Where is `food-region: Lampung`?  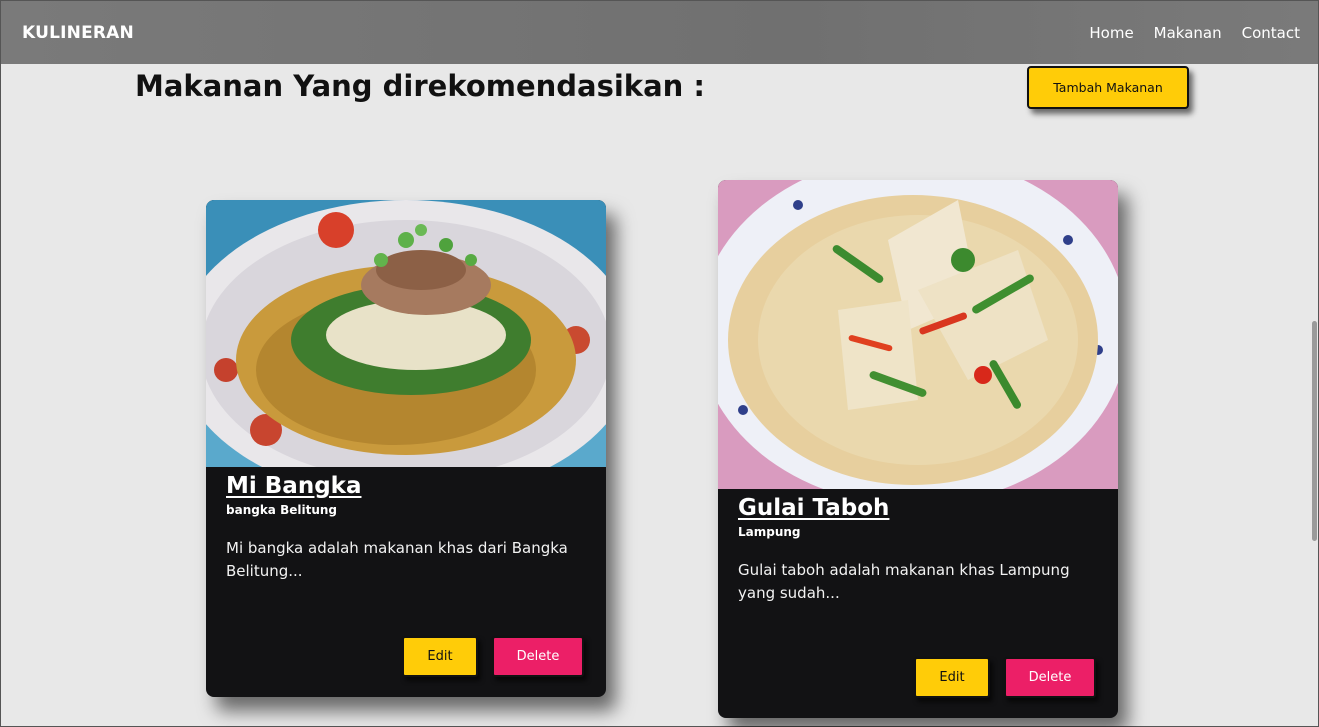
food-region: Lampung is located at coordinates (769, 532).